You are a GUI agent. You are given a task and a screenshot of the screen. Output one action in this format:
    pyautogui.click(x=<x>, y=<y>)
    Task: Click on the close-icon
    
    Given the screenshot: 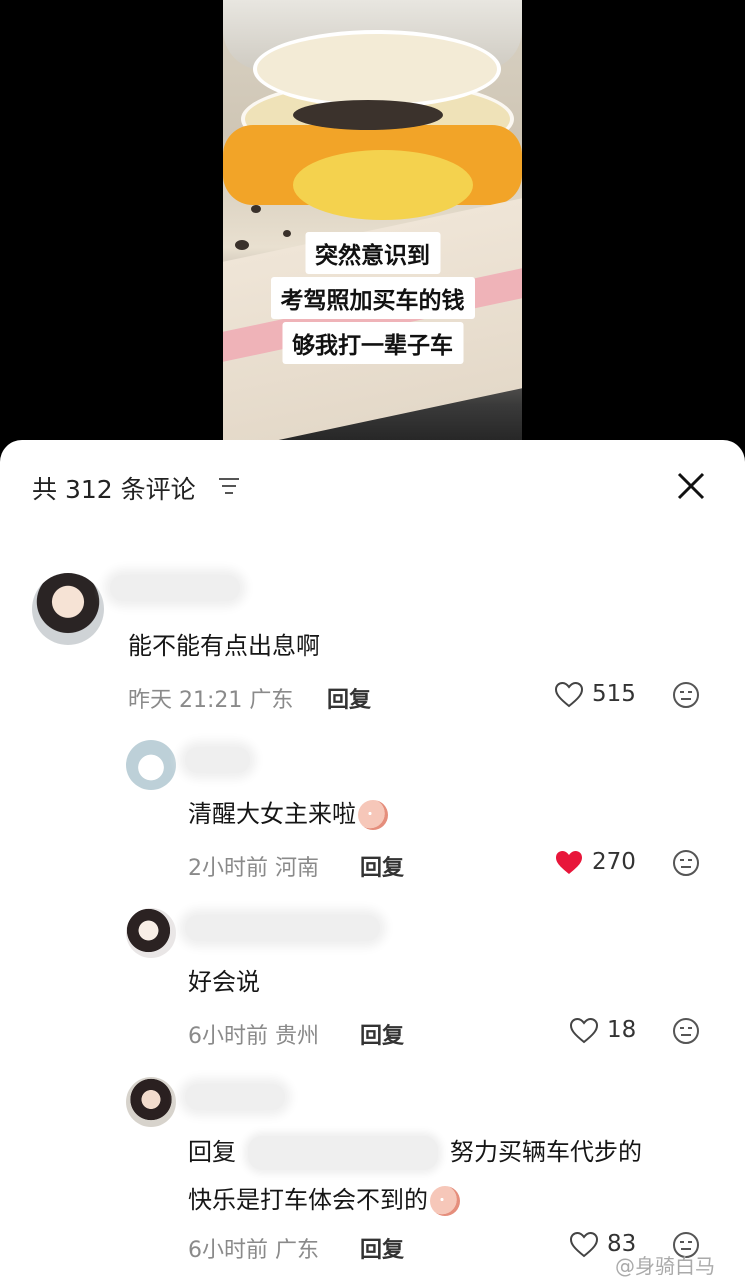 What is the action you would take?
    pyautogui.click(x=691, y=486)
    